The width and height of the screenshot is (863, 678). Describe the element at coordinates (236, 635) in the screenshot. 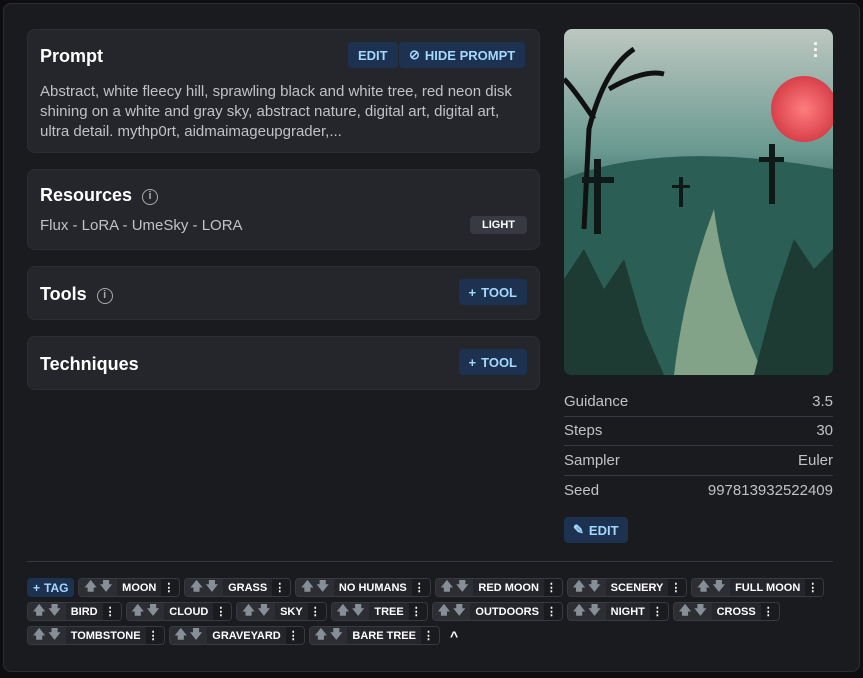

I see `tag-chip: 🡅 🡇 GRAVEYARD ⋮` at that location.